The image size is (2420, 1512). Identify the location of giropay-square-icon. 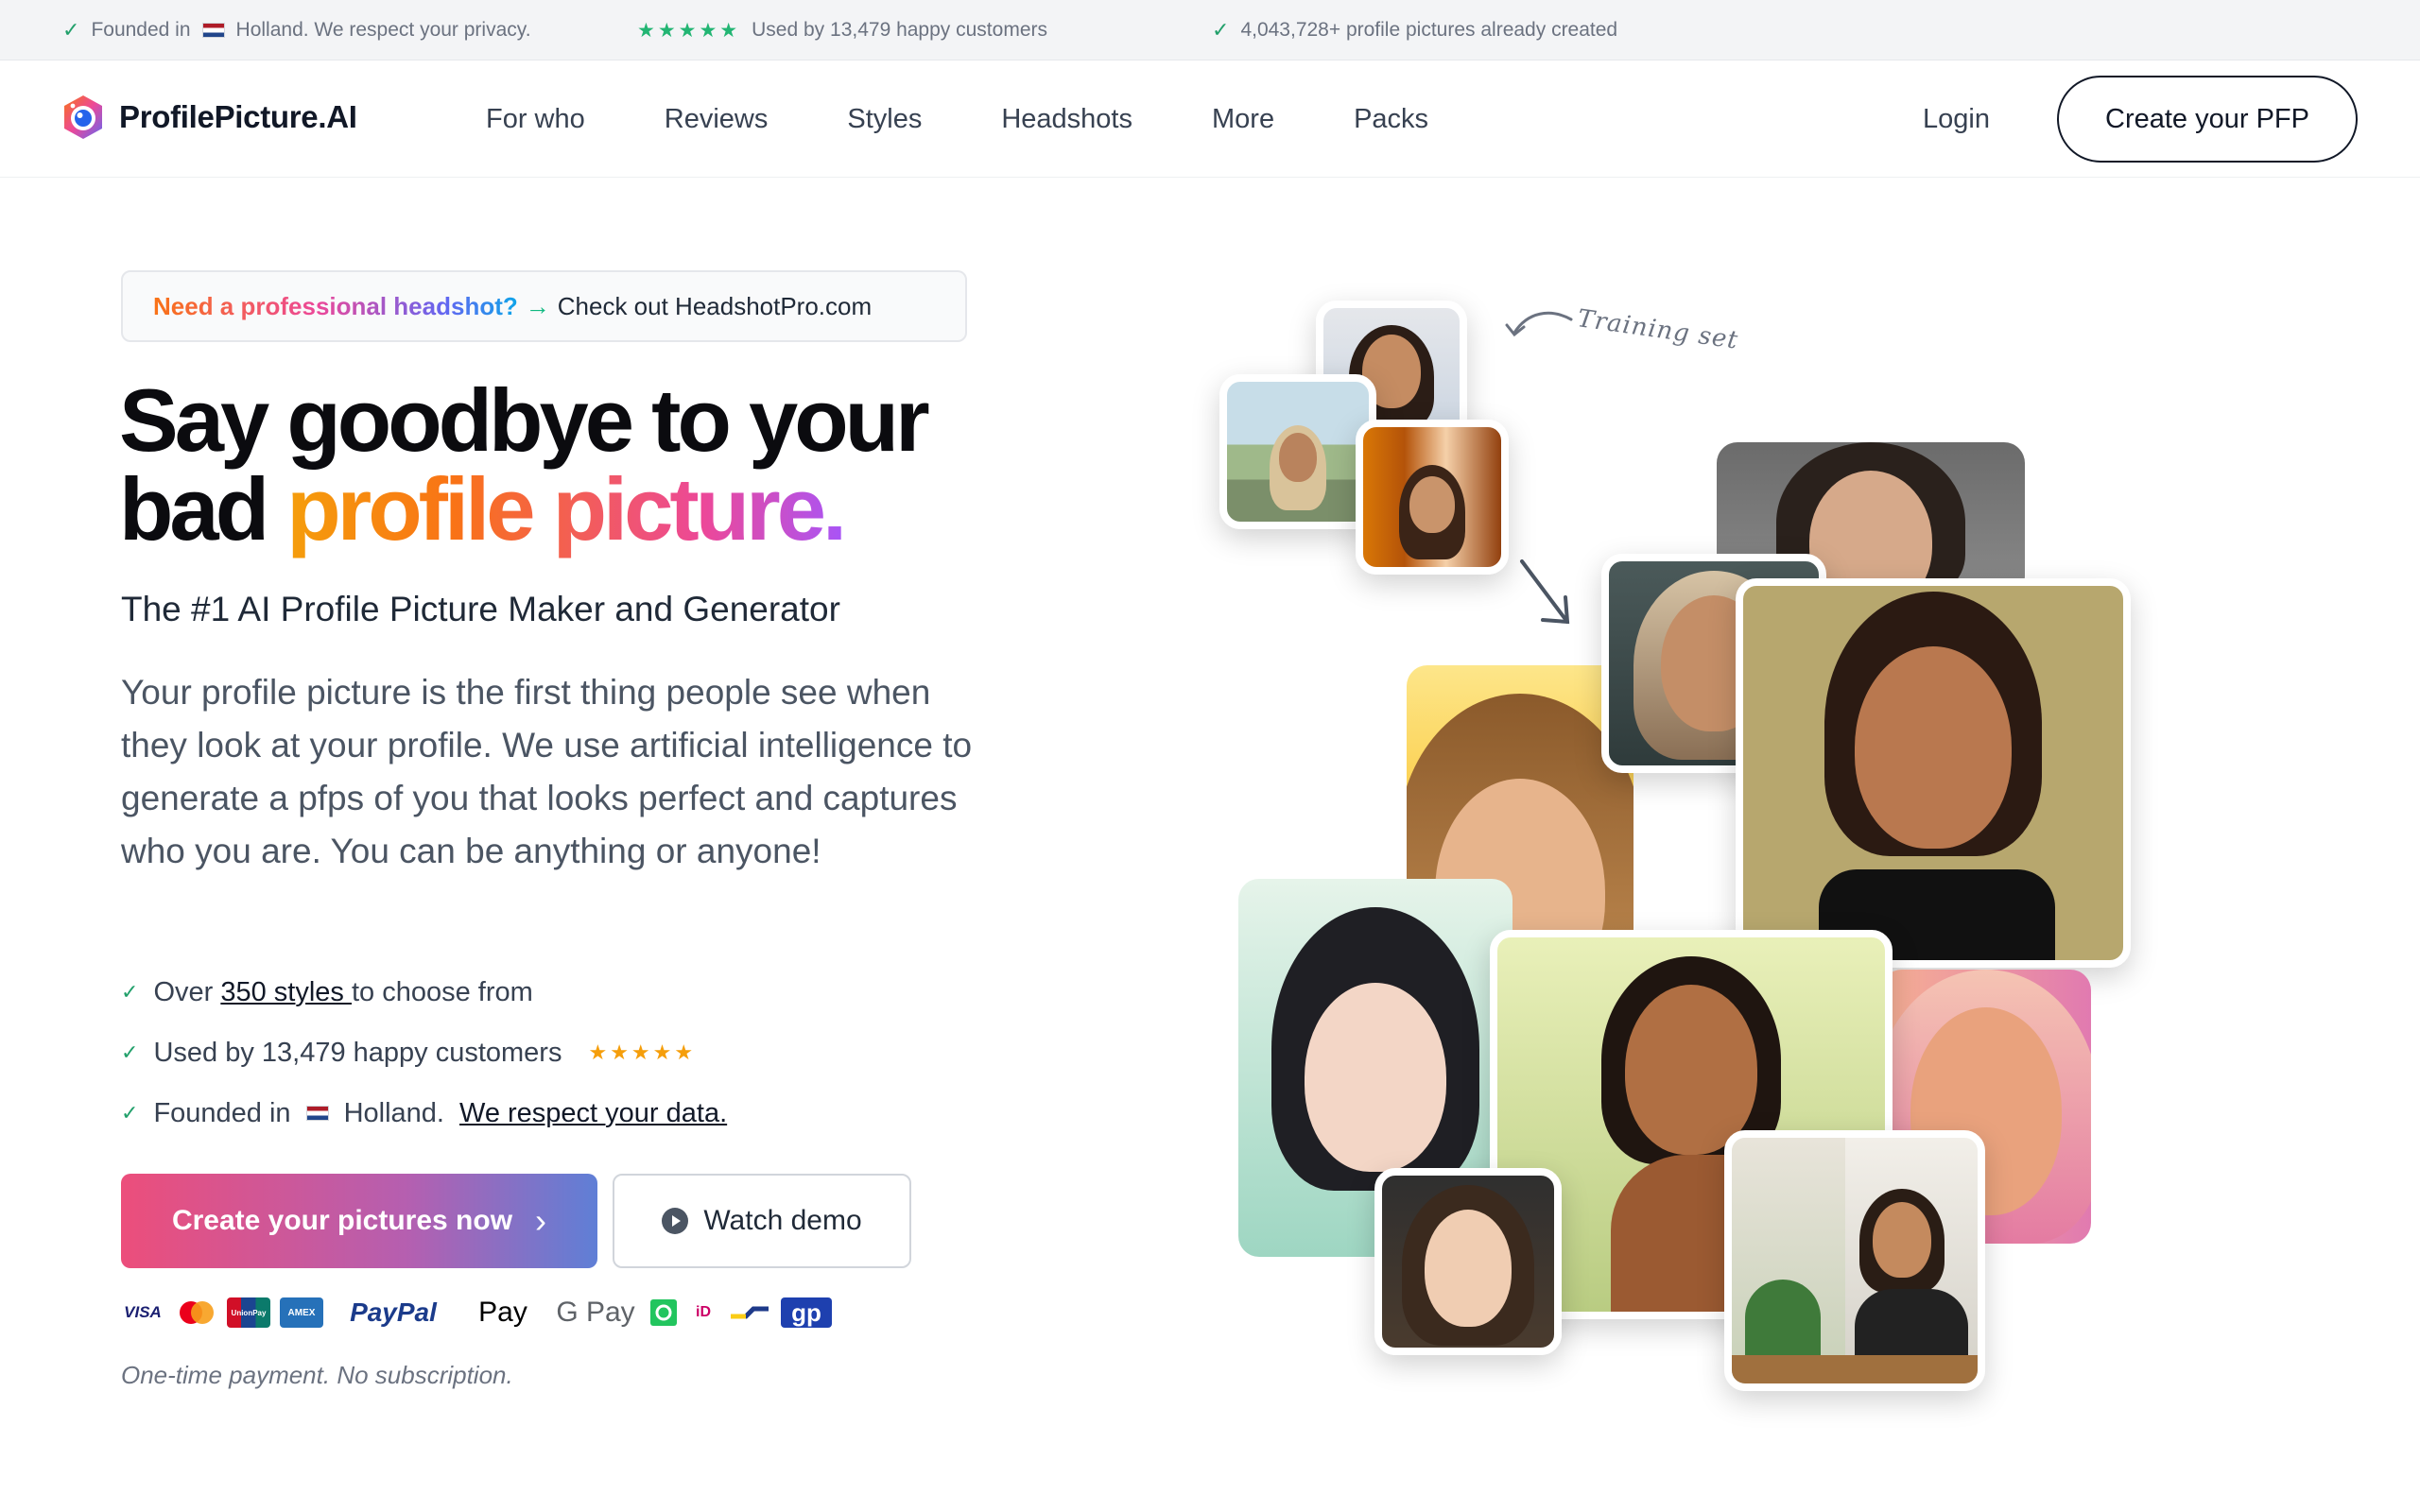
(664, 1312).